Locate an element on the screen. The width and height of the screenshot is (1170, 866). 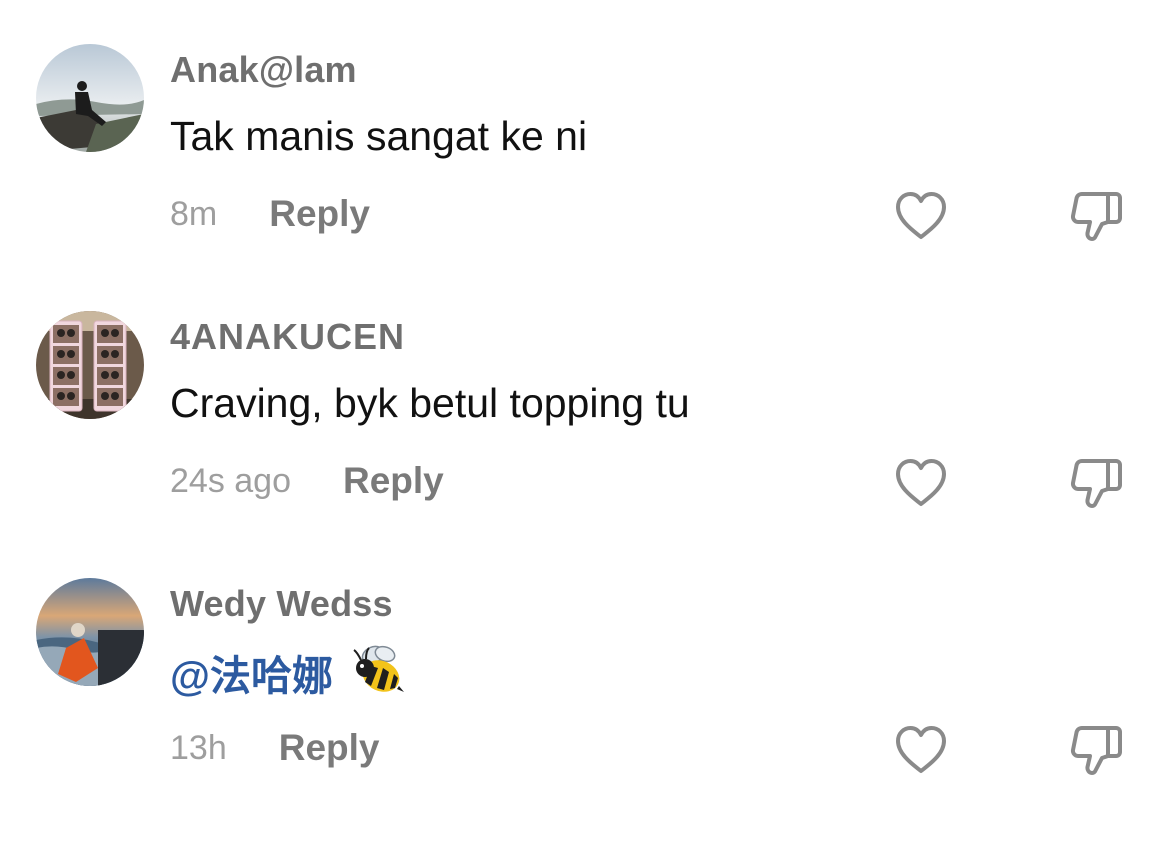
bee-emoji-icon is located at coordinates (379, 675).